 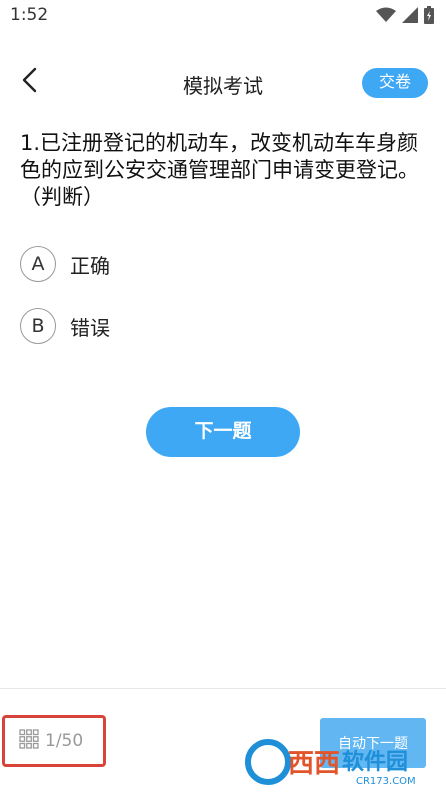 What do you see at coordinates (170, 326) in the screenshot?
I see `option-b: B 错误` at bounding box center [170, 326].